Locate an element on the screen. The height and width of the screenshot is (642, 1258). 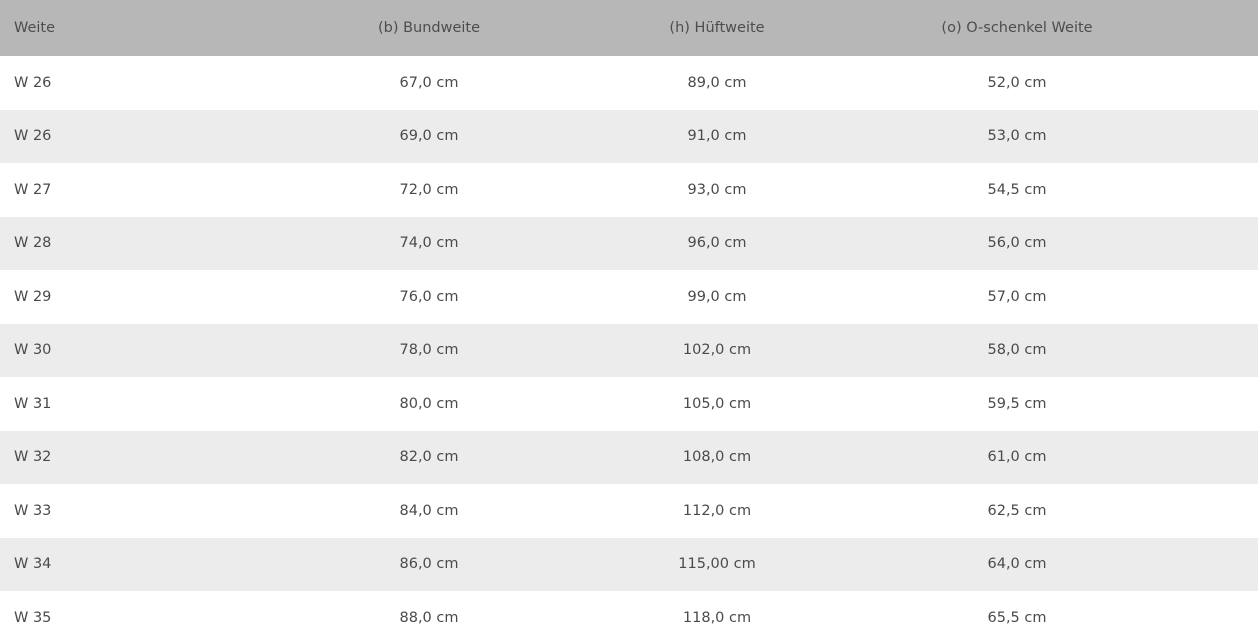
table-row: W 34 86,0 cm 115,00 cm 64,0 cm is located at coordinates (629, 564).